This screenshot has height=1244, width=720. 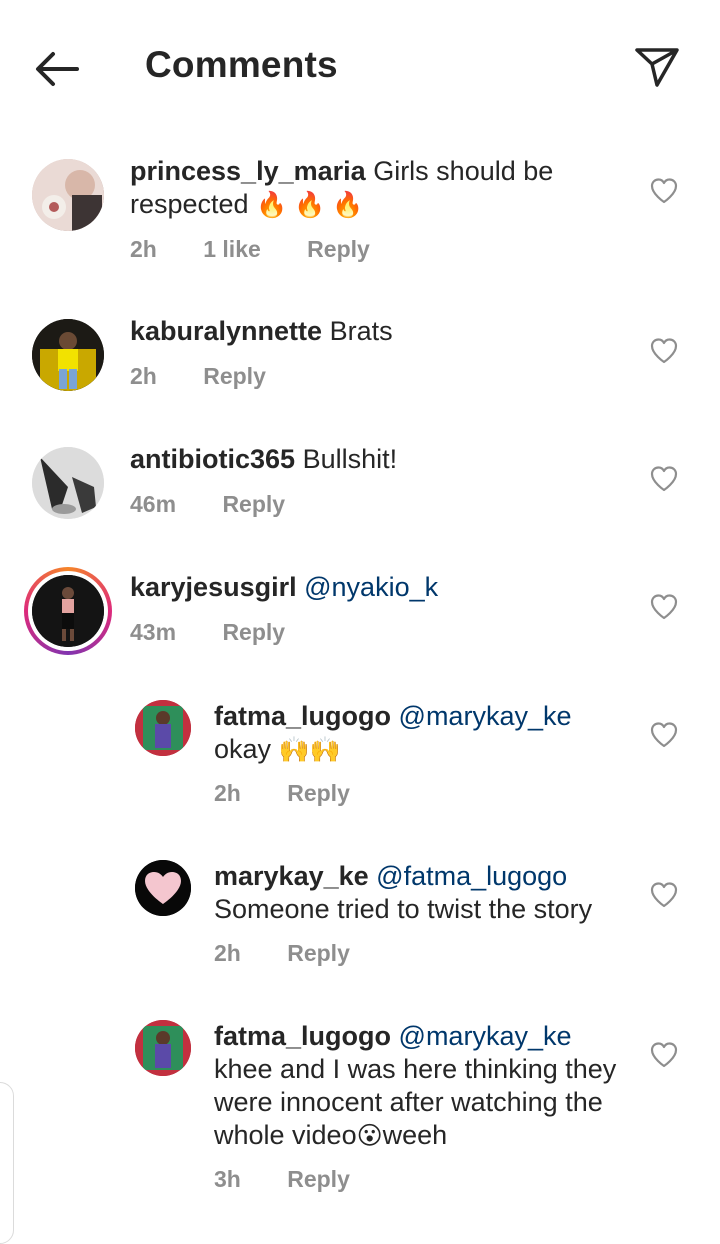 What do you see at coordinates (424, 733) in the screenshot?
I see `comment-text: fatma_lugogo @marykay_ke okay 🙌🙌` at bounding box center [424, 733].